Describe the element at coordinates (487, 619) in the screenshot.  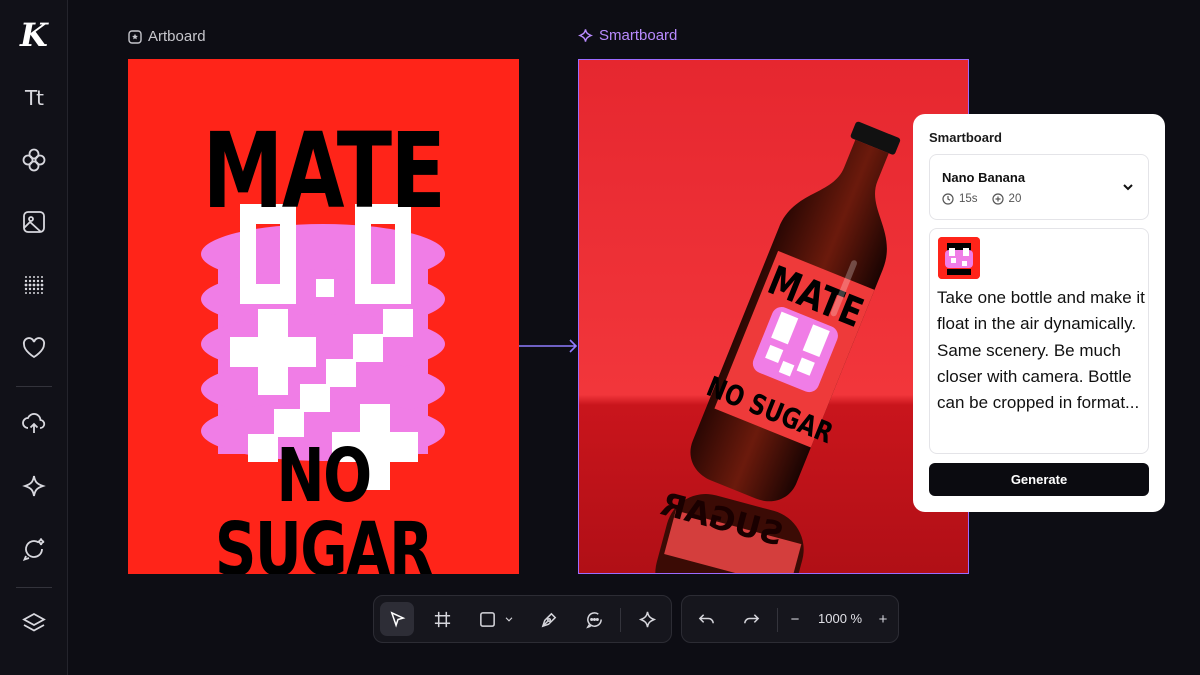
I see `square-icon` at that location.